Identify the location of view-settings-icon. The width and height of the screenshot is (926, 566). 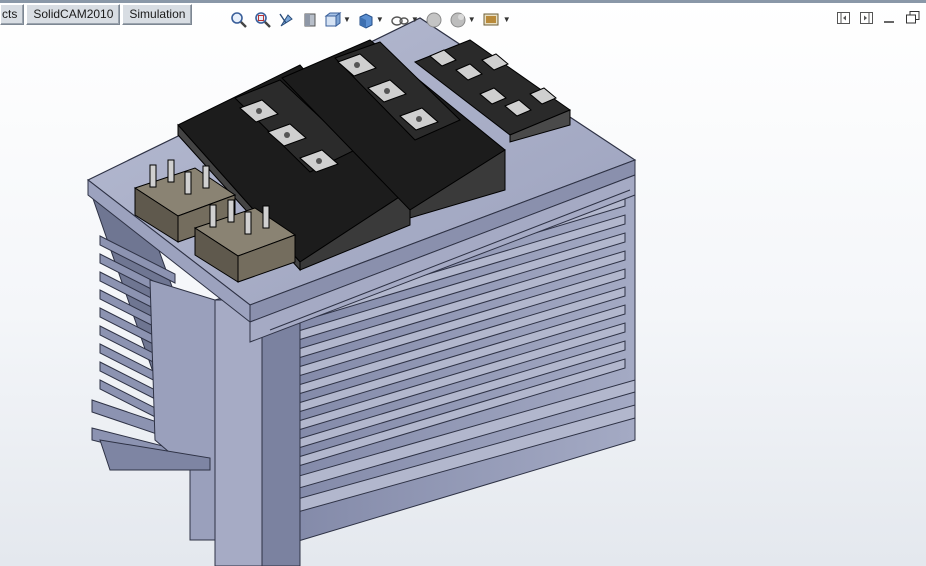
(491, 19).